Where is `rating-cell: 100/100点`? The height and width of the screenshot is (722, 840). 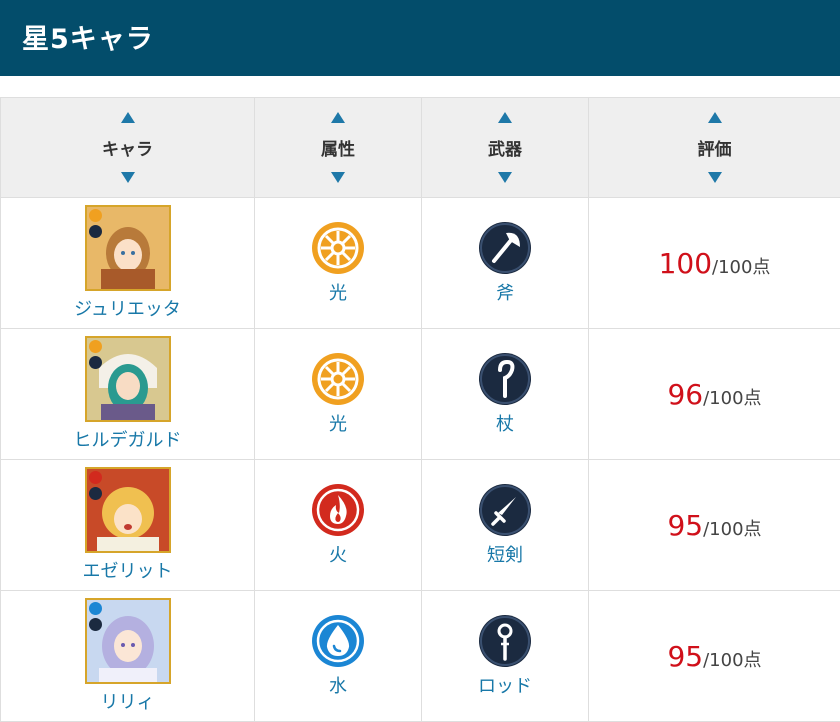
rating-cell: 100/100点 is located at coordinates (714, 263).